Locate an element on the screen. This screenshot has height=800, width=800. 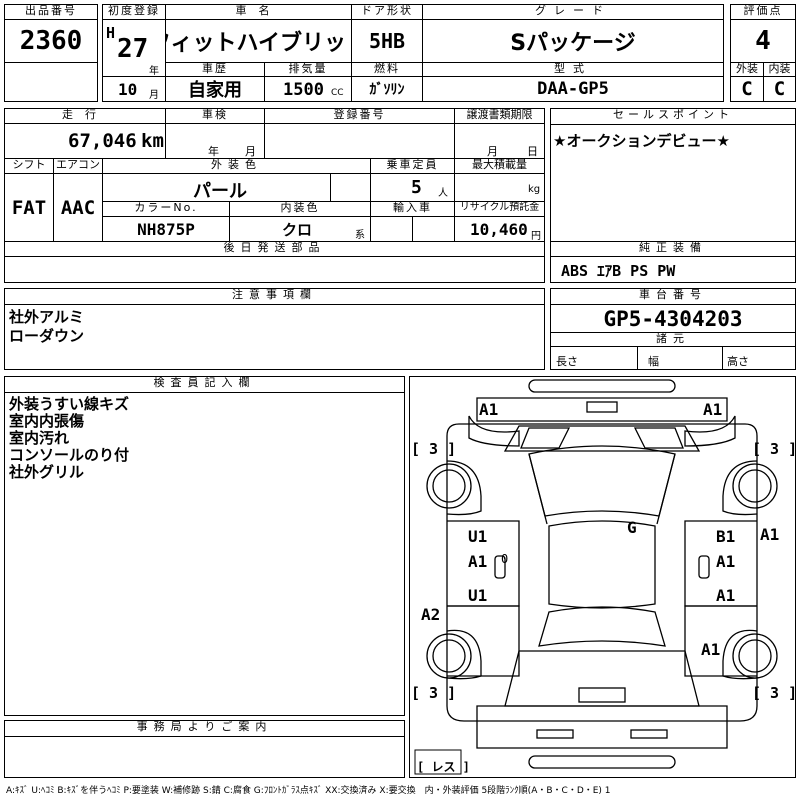
inspector-lines: 外装うすい線キズ 室内内張傷 室内汚れ コンソールのり付 社外グリル is located at coordinates (69, 438).